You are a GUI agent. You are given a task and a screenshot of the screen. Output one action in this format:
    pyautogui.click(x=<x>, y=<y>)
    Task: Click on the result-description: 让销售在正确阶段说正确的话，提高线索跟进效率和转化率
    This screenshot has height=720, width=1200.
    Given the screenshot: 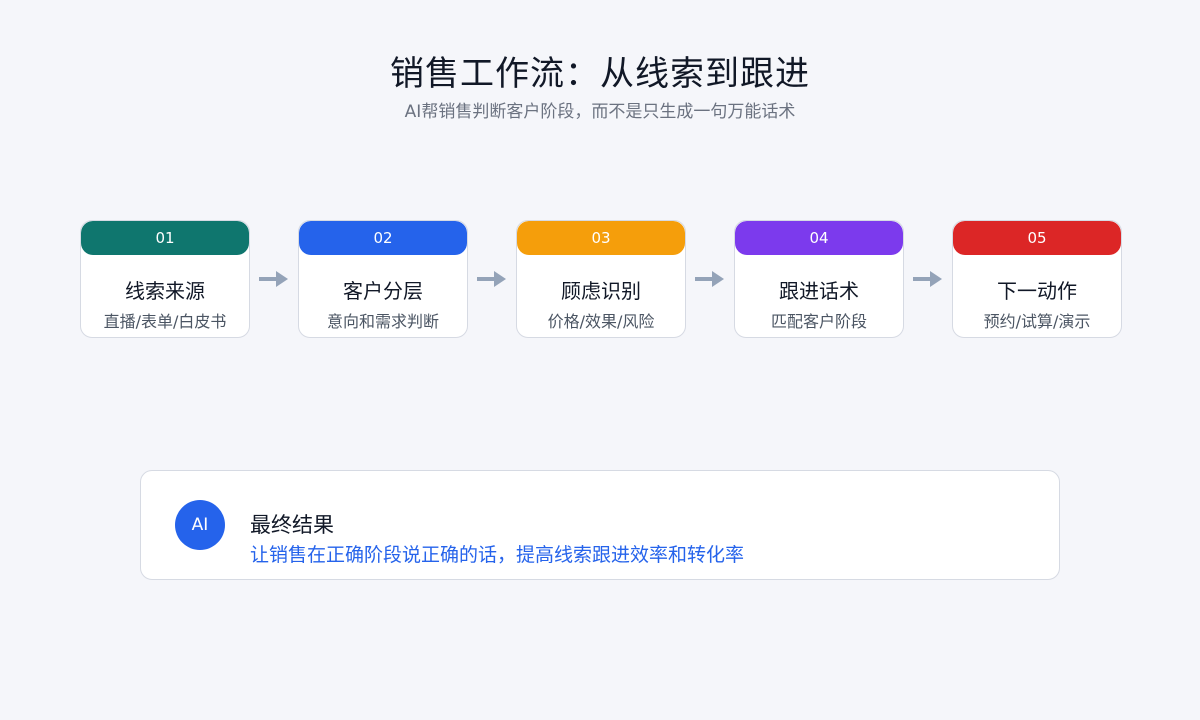 What is the action you would take?
    pyautogui.click(x=497, y=555)
    